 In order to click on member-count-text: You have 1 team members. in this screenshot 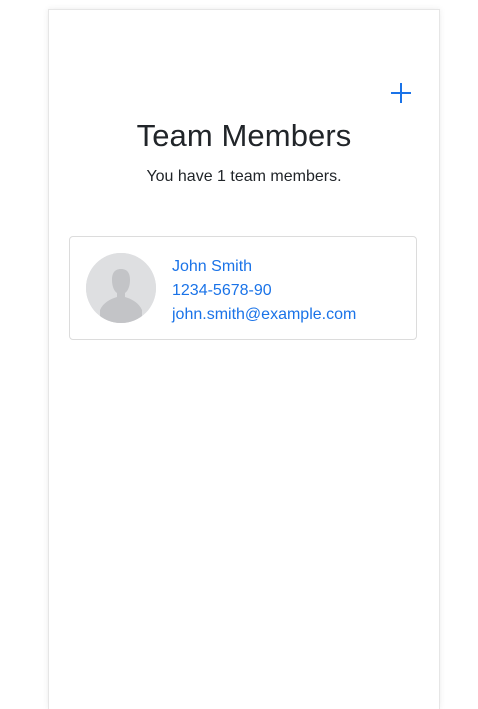, I will do `click(244, 176)`.